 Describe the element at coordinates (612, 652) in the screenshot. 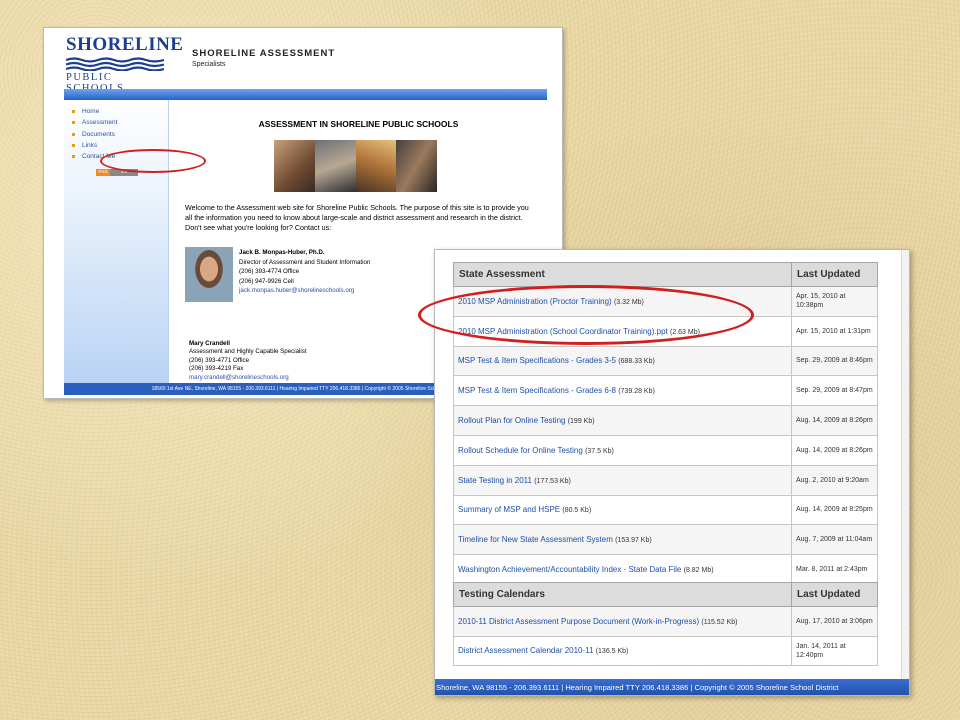

I see `file-size: (136.5 Kb)` at that location.